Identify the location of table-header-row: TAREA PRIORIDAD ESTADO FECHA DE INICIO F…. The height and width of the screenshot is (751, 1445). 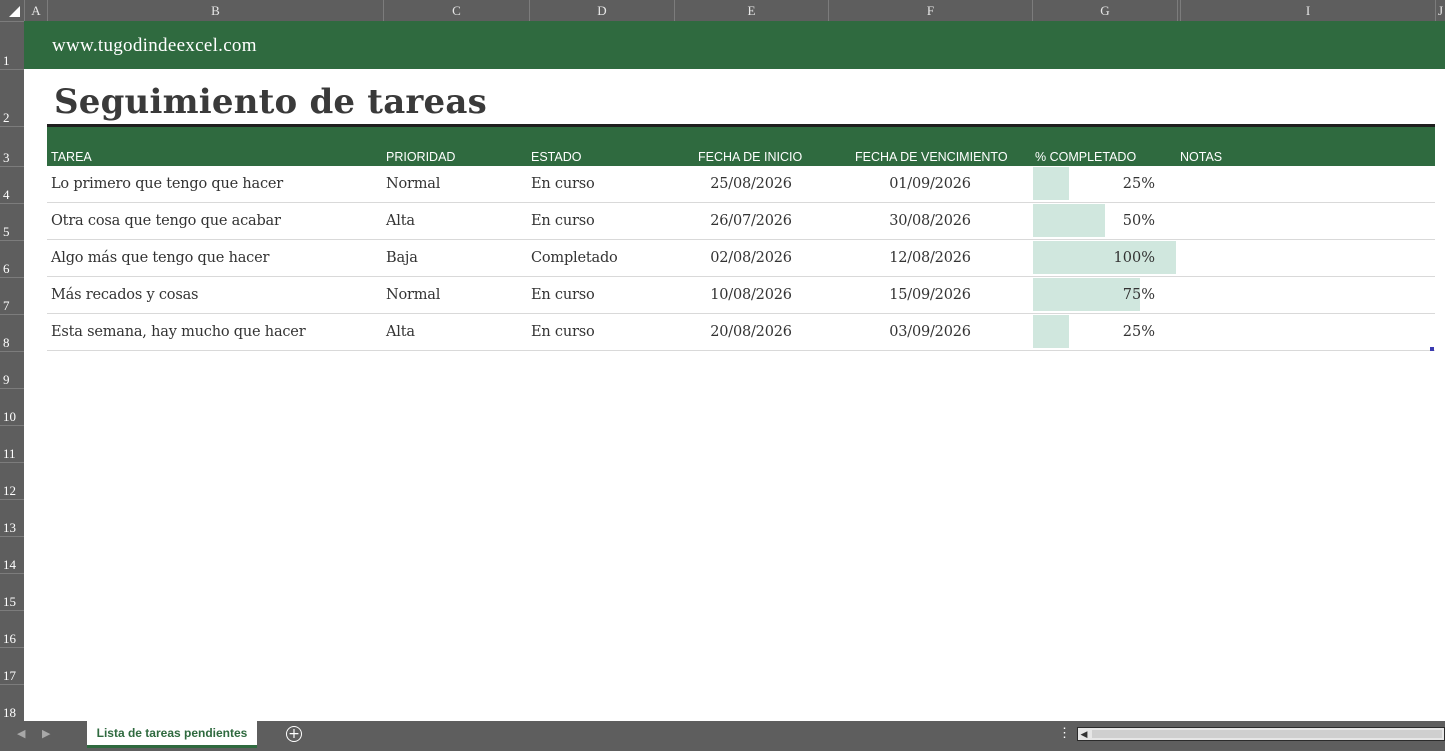
(741, 146).